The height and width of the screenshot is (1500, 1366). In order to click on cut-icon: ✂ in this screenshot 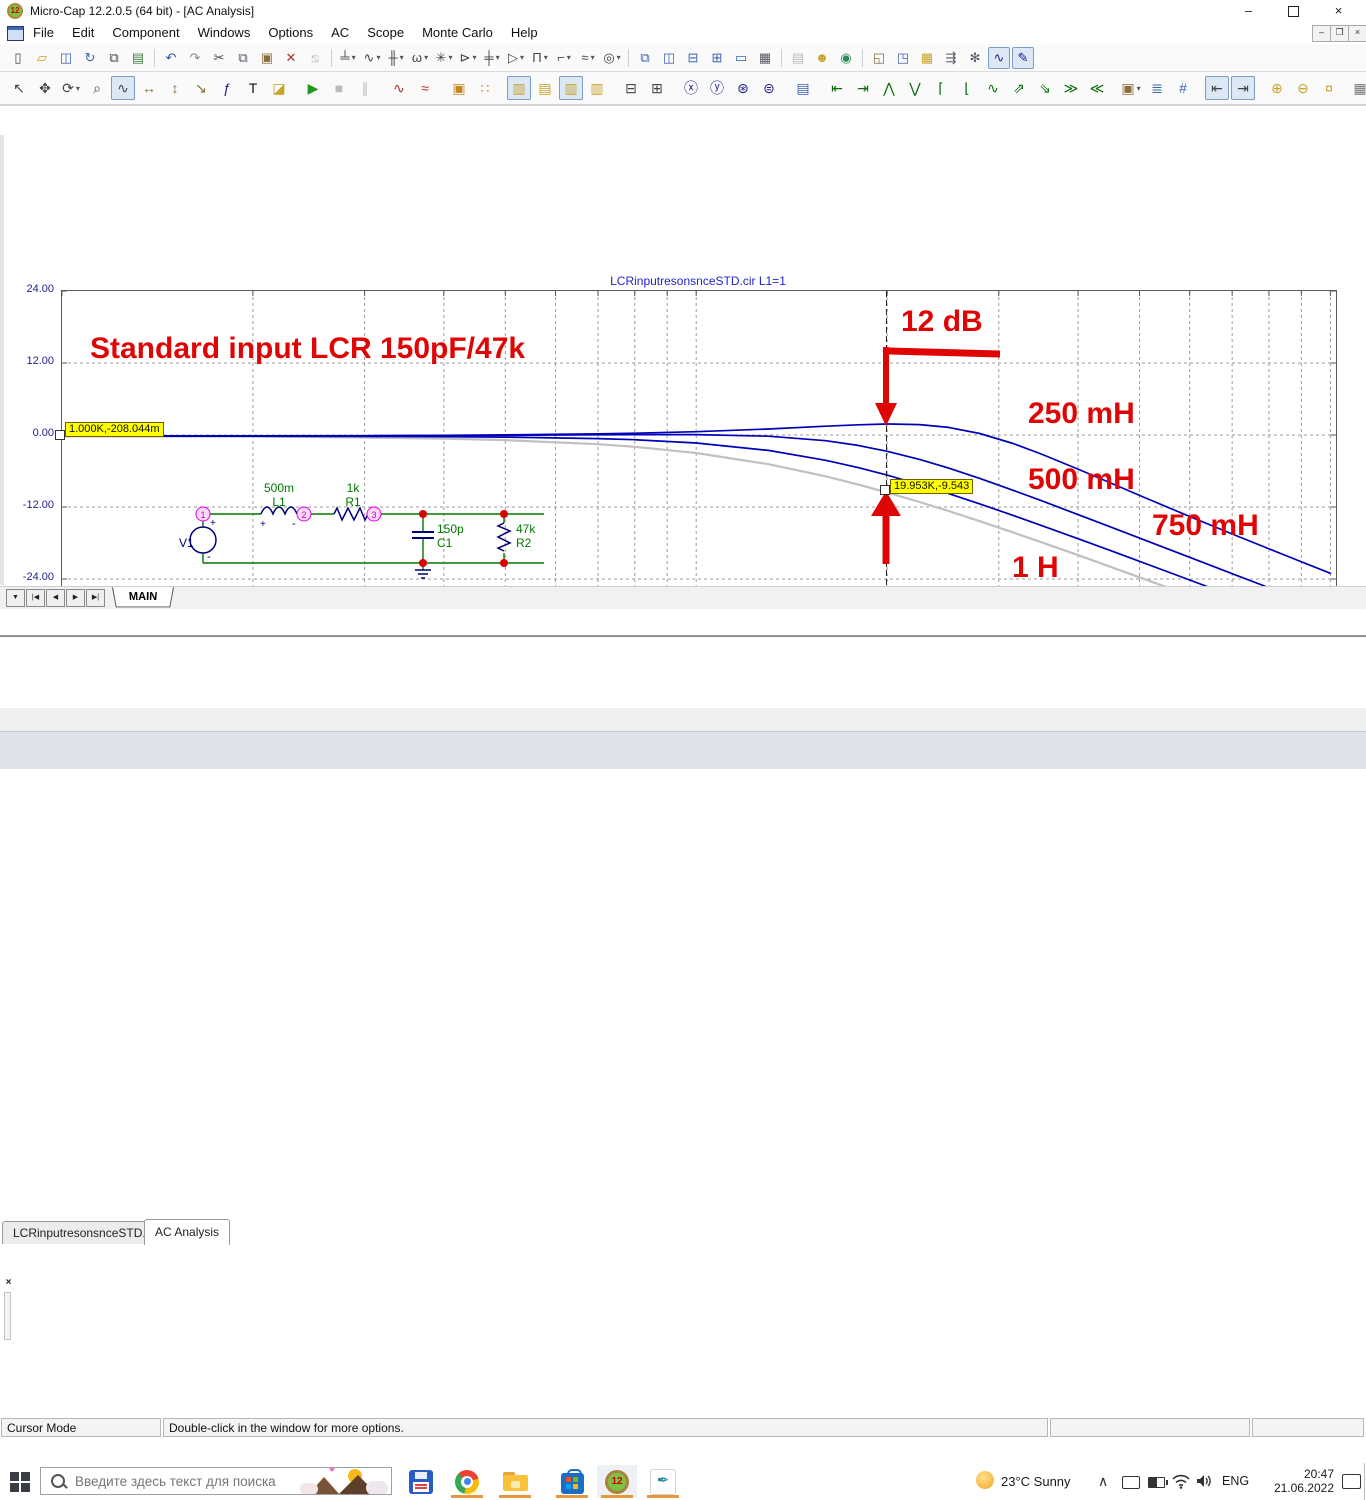, I will do `click(219, 58)`.